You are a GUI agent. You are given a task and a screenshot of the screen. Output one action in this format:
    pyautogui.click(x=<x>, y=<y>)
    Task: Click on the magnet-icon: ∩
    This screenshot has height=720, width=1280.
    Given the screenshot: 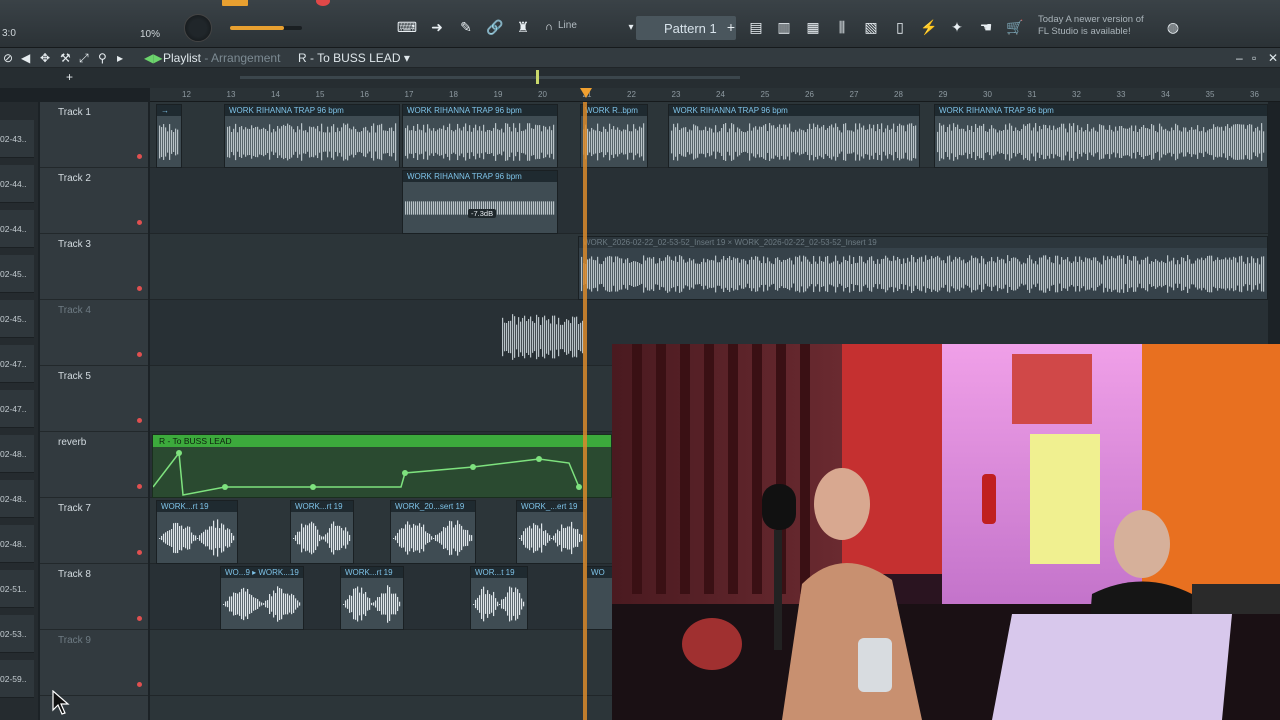 What is the action you would take?
    pyautogui.click(x=549, y=27)
    